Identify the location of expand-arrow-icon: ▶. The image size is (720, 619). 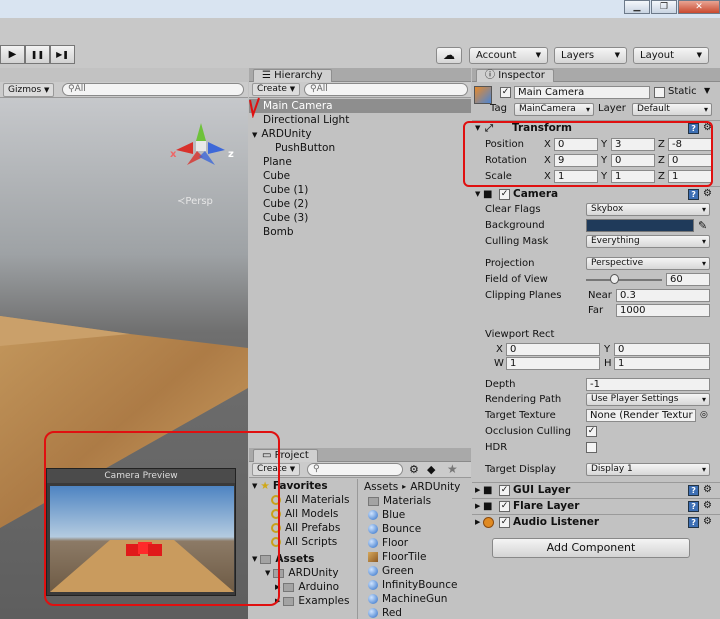
(478, 490).